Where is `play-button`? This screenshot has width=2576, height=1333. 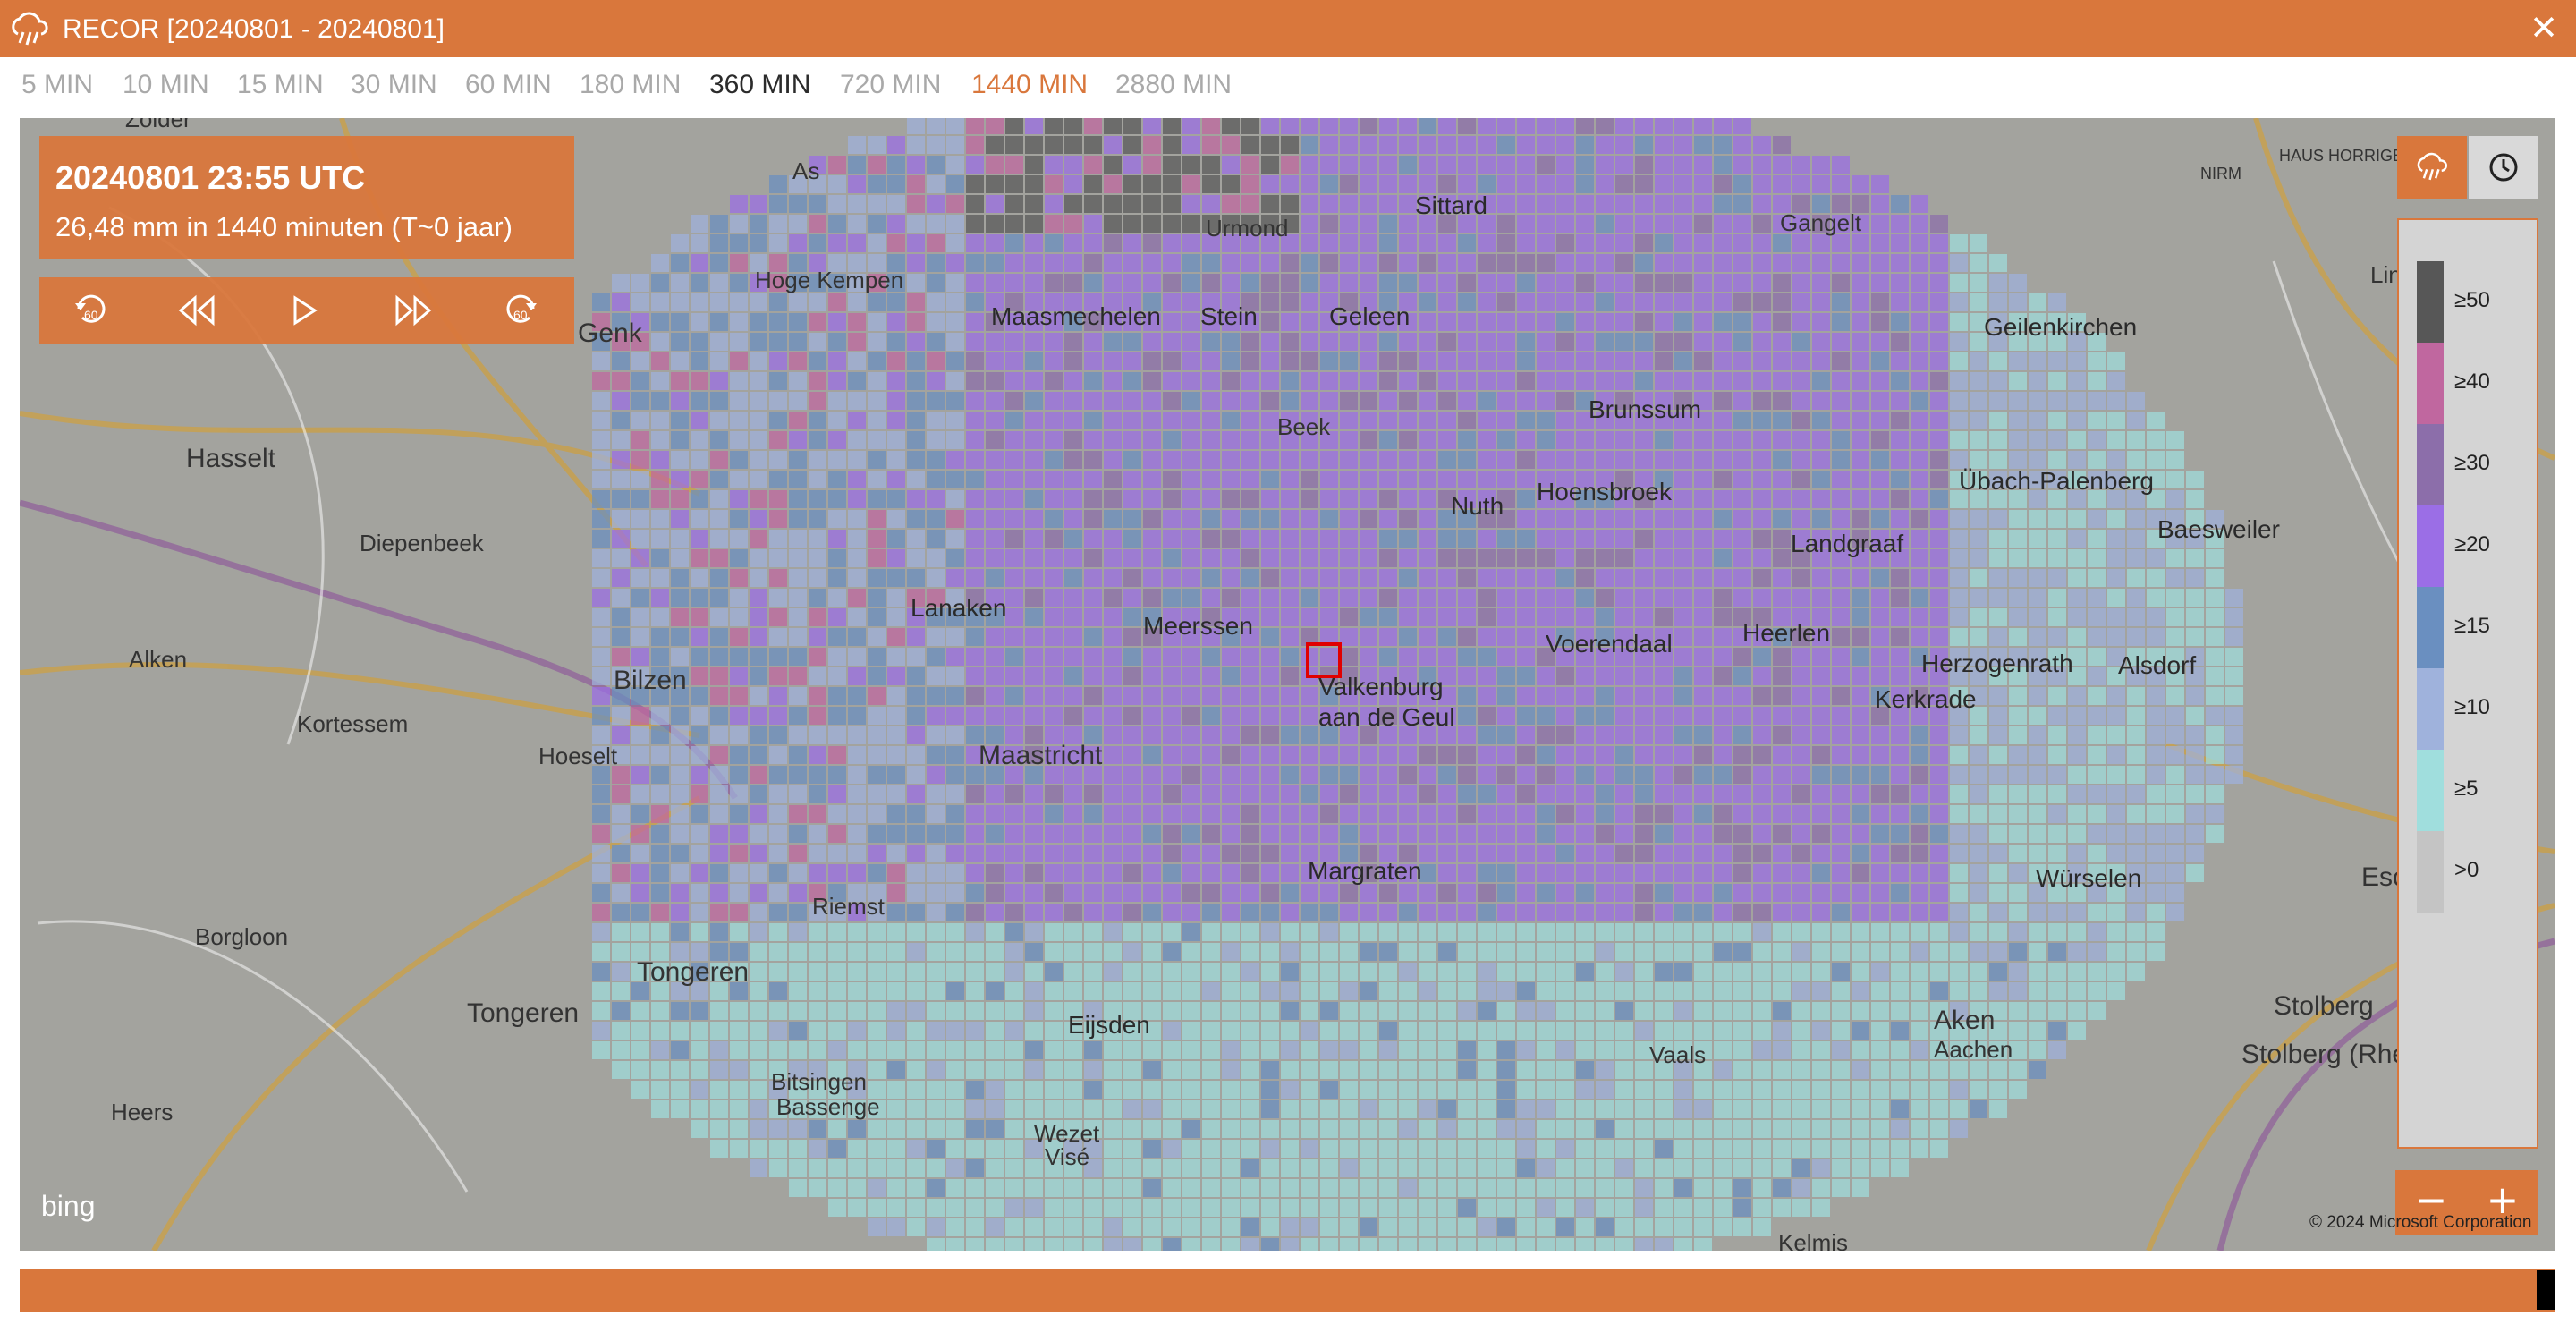
play-button is located at coordinates (304, 310).